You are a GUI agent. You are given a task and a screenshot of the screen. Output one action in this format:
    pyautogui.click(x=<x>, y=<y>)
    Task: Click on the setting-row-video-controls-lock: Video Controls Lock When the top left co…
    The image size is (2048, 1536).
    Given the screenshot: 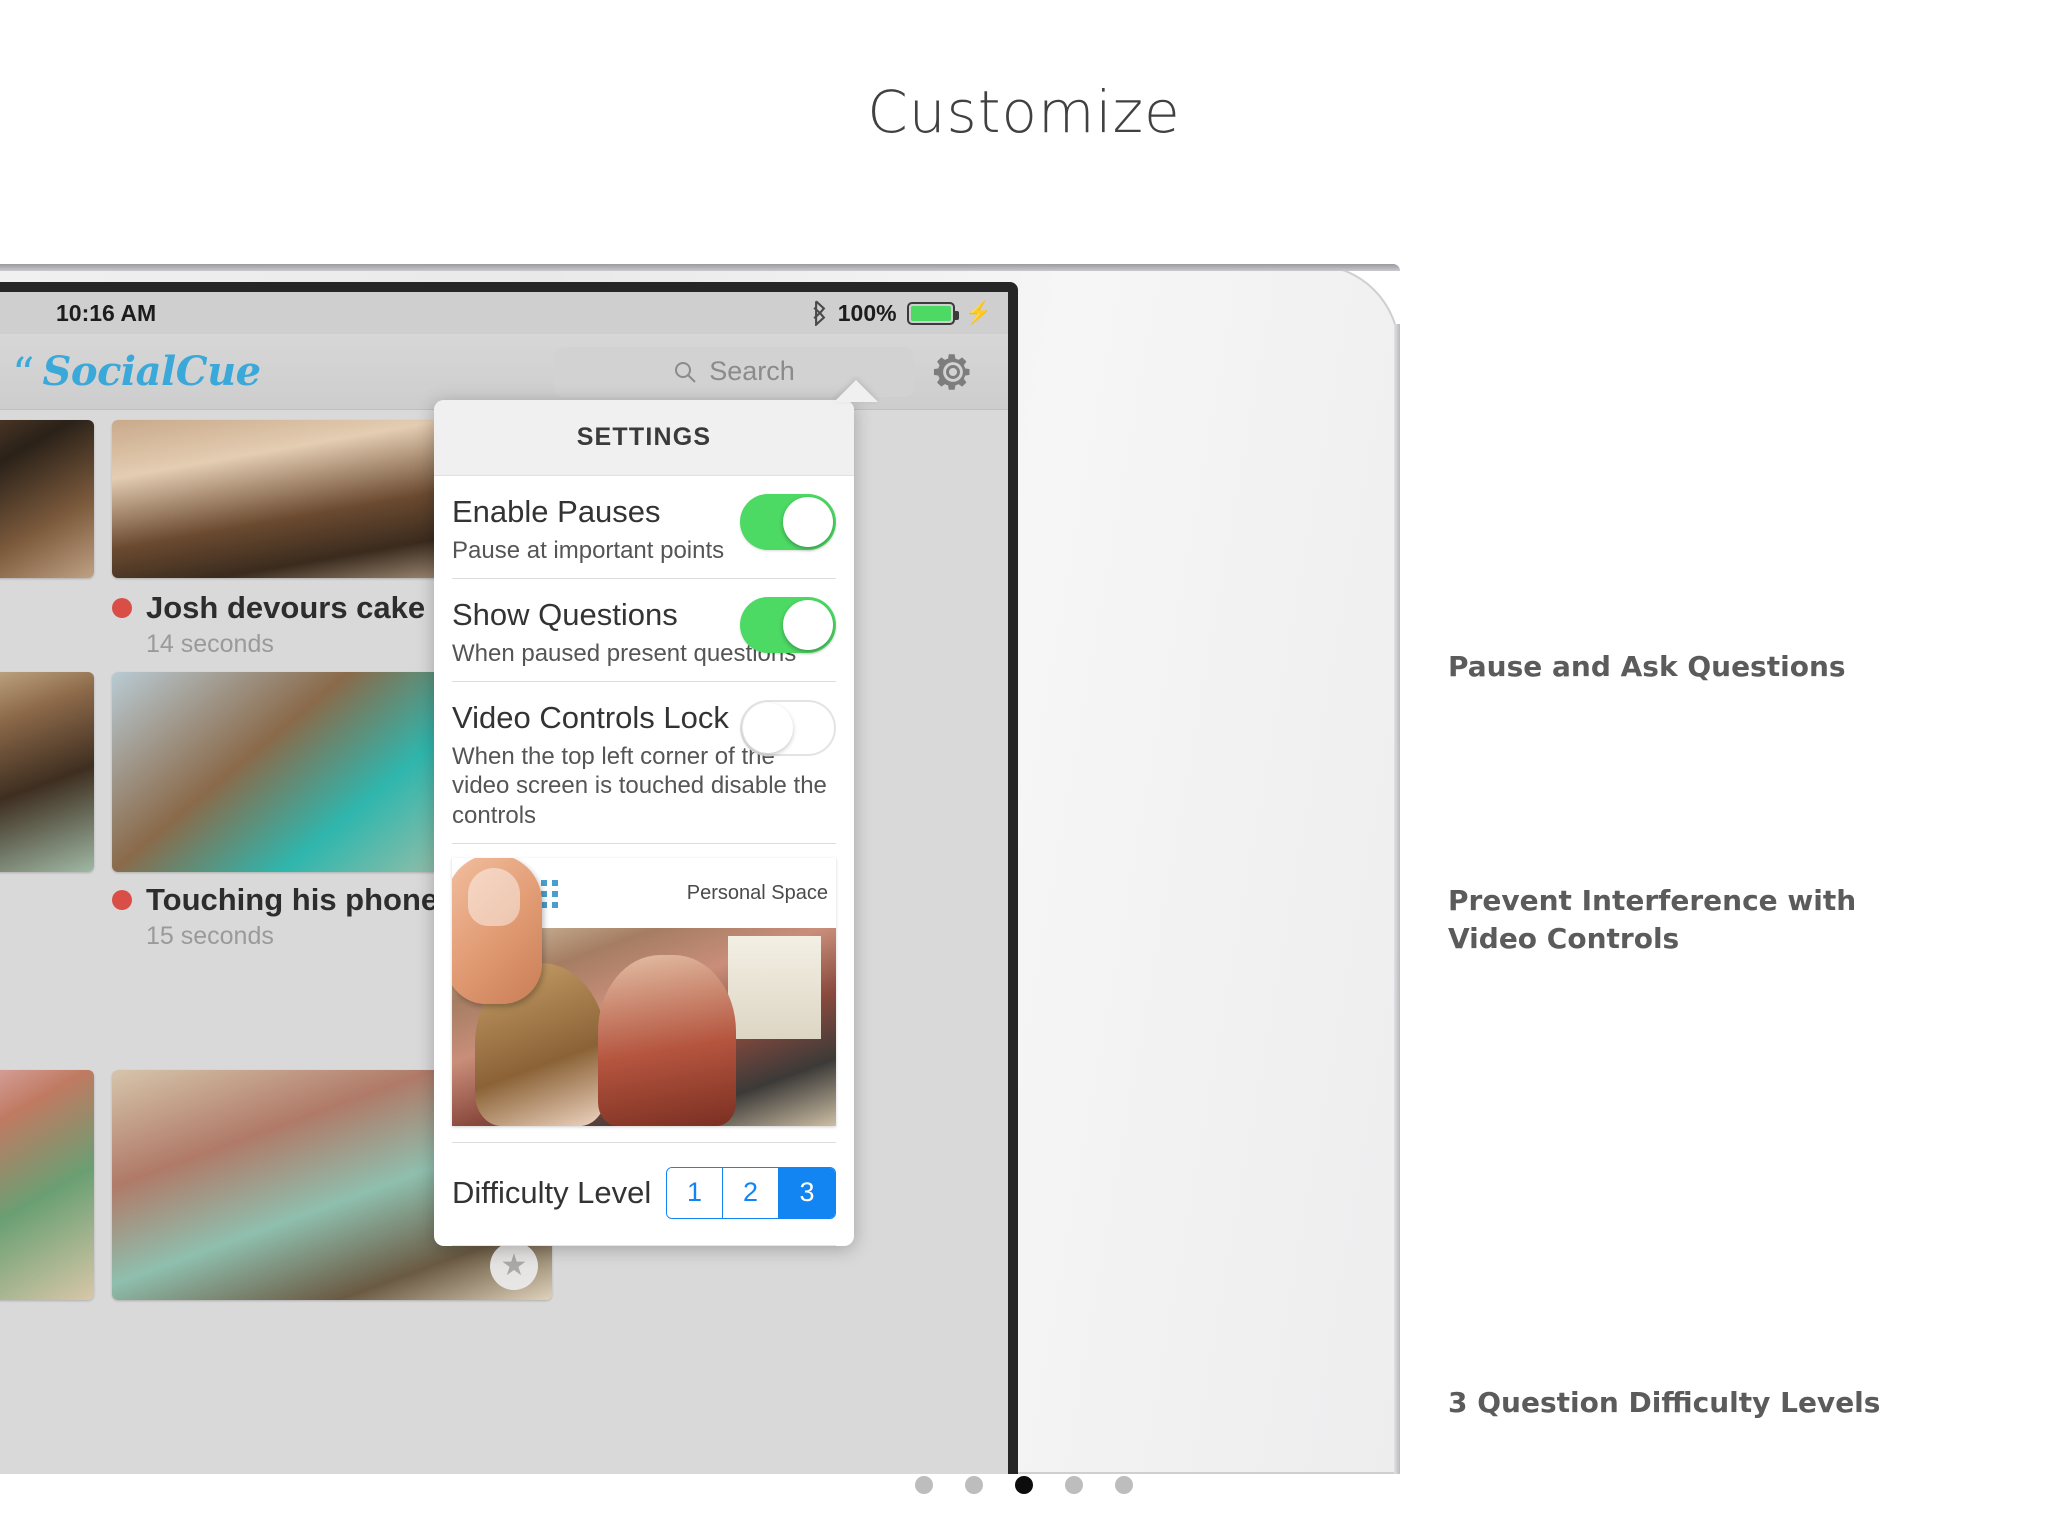 What is the action you would take?
    pyautogui.click(x=644, y=763)
    